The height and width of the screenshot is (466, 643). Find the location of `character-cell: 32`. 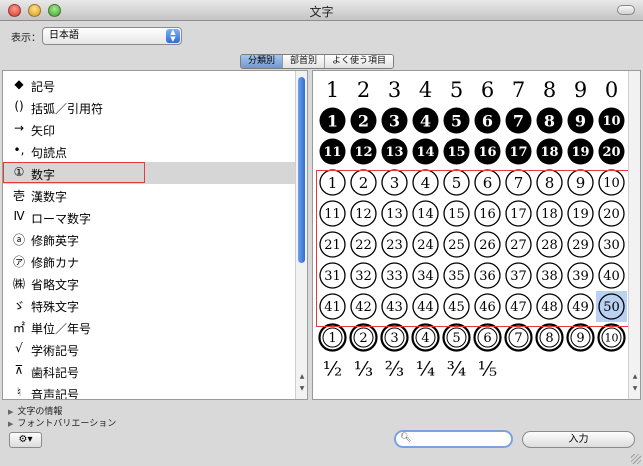

character-cell: 32 is located at coordinates (363, 275).